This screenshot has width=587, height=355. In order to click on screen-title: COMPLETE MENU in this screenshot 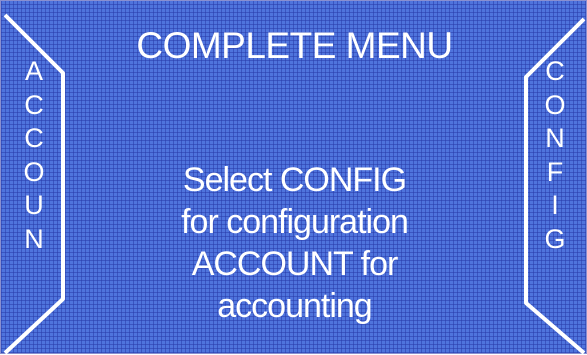, I will do `click(294, 45)`.